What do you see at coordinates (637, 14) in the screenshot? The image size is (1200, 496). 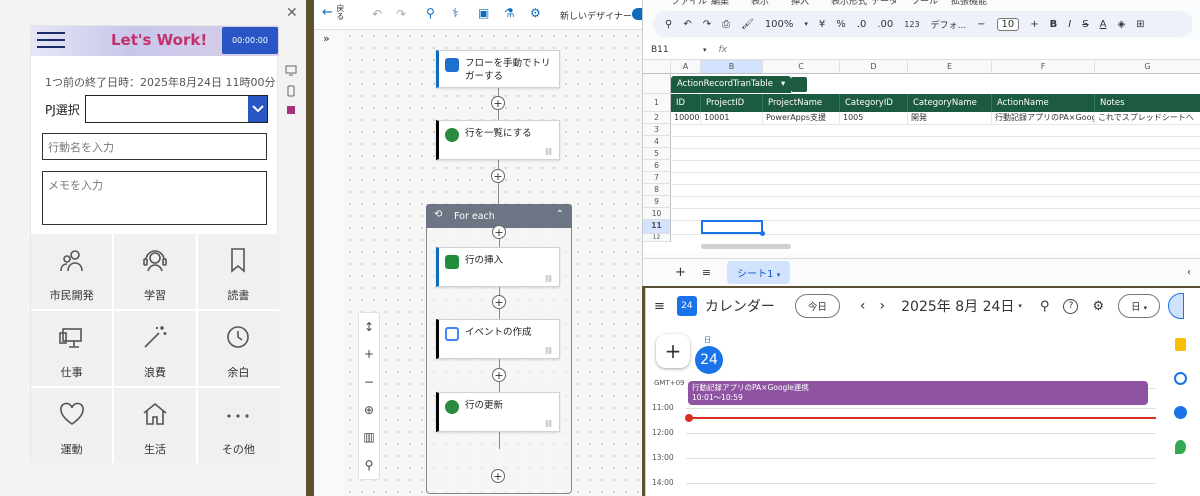 I see `new-designer-toggle` at bounding box center [637, 14].